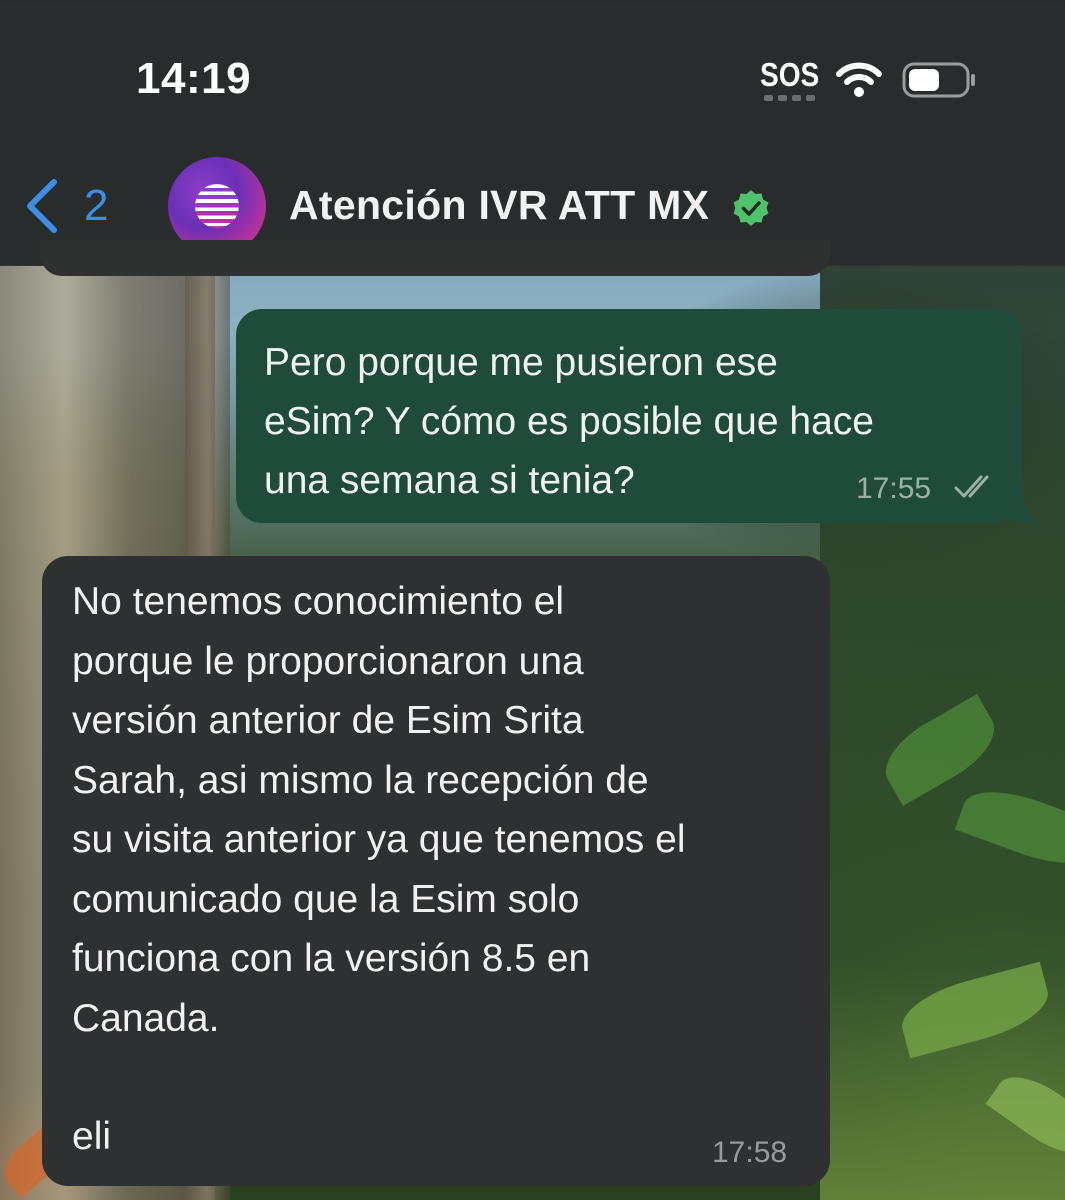 The height and width of the screenshot is (1200, 1065). What do you see at coordinates (96, 206) in the screenshot?
I see `back-unread-count: 2` at bounding box center [96, 206].